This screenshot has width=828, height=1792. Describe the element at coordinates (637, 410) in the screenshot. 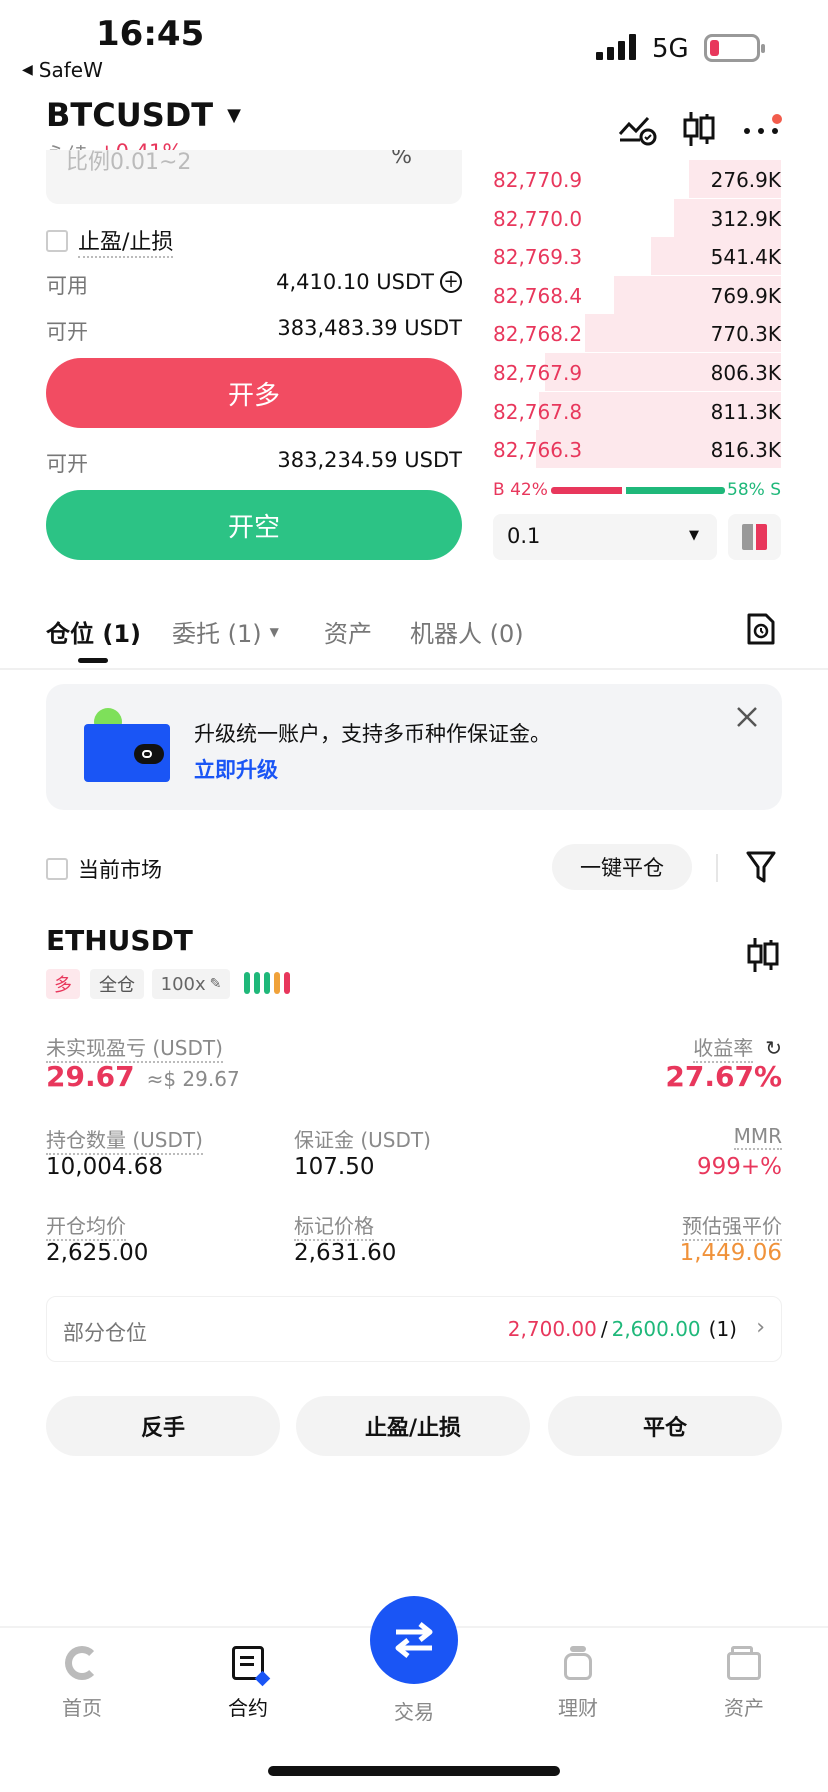

I see `order-book-row: 82,767.8 811.3K` at that location.